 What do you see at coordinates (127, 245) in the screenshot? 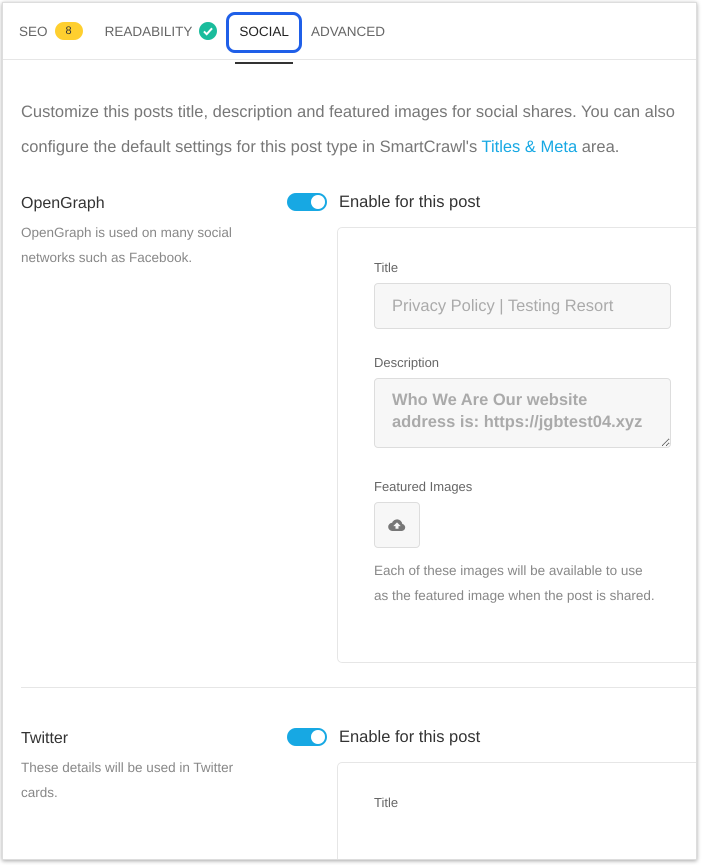
I see `section-description: OpenGraph is used on many social networks such as Facebook.` at bounding box center [127, 245].